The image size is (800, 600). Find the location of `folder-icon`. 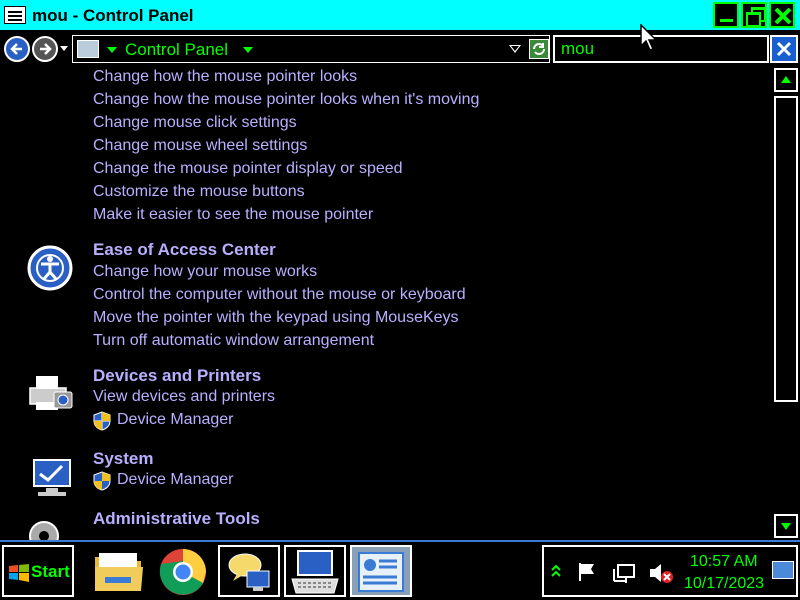

folder-icon is located at coordinates (119, 572).